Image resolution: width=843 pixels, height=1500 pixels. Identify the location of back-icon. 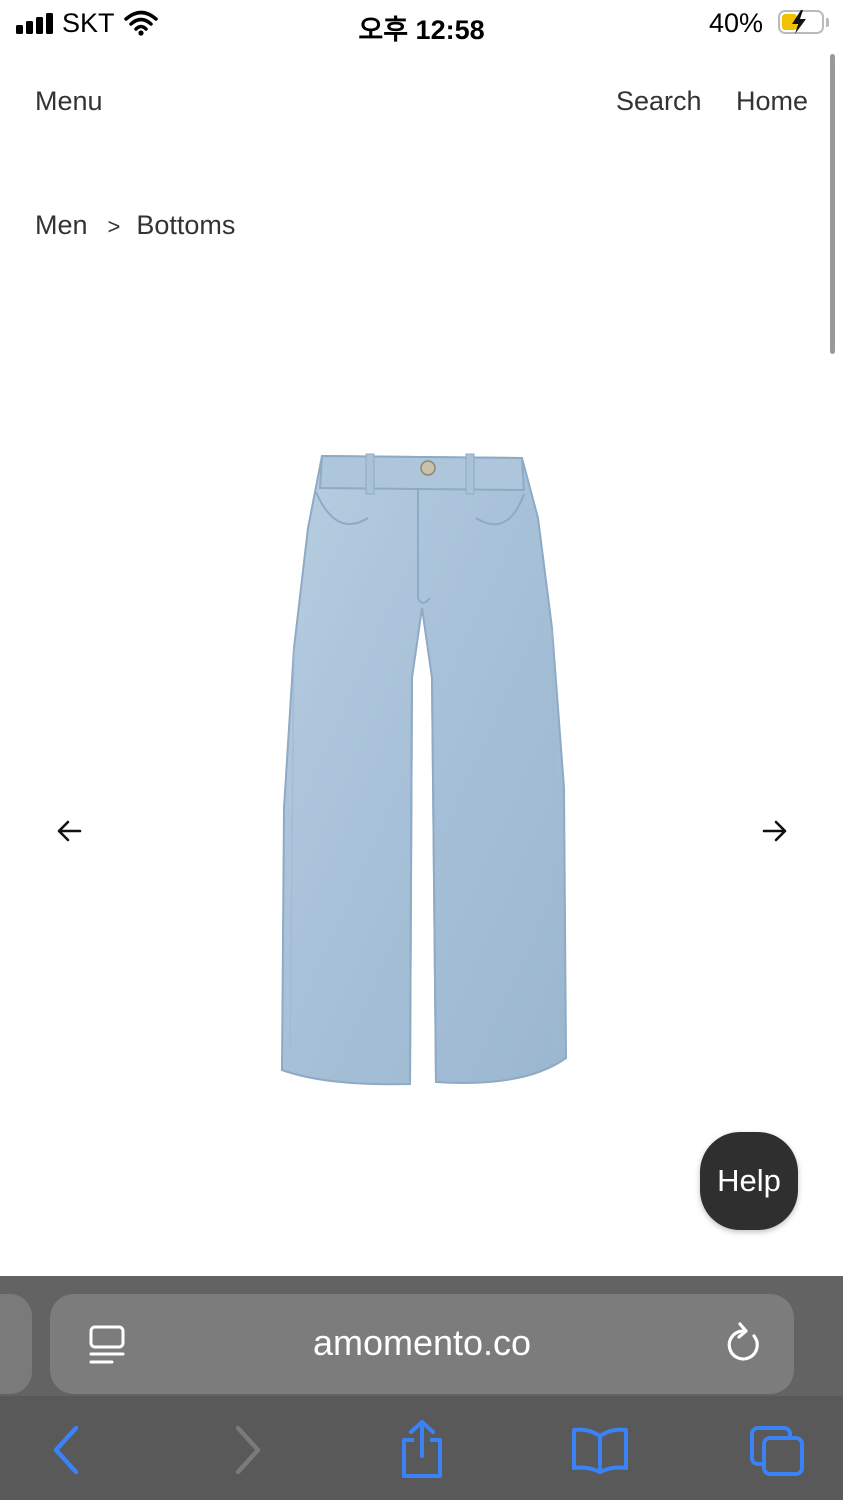
(66, 1450).